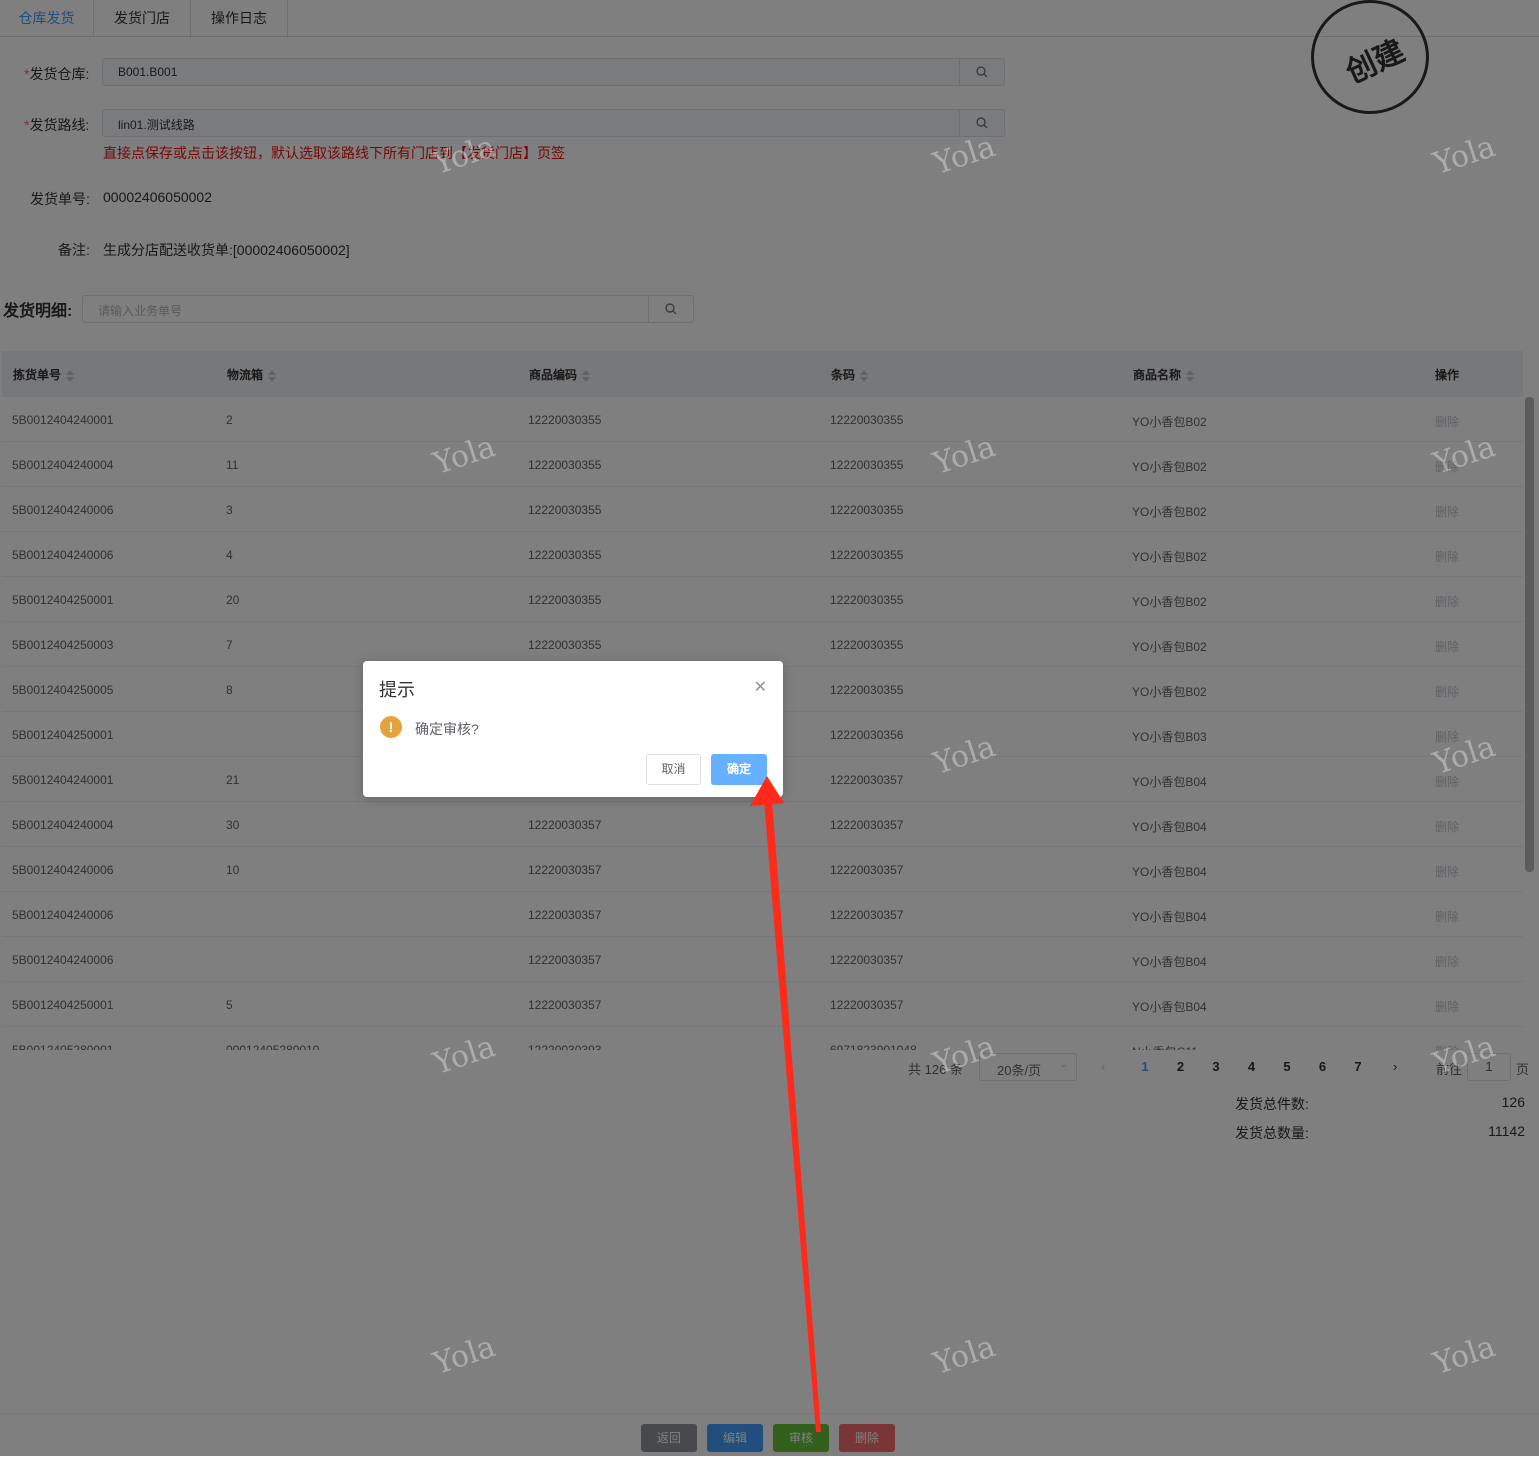 Image resolution: width=1539 pixels, height=1457 pixels. I want to click on annotation-arrow, so click(785, 1104).